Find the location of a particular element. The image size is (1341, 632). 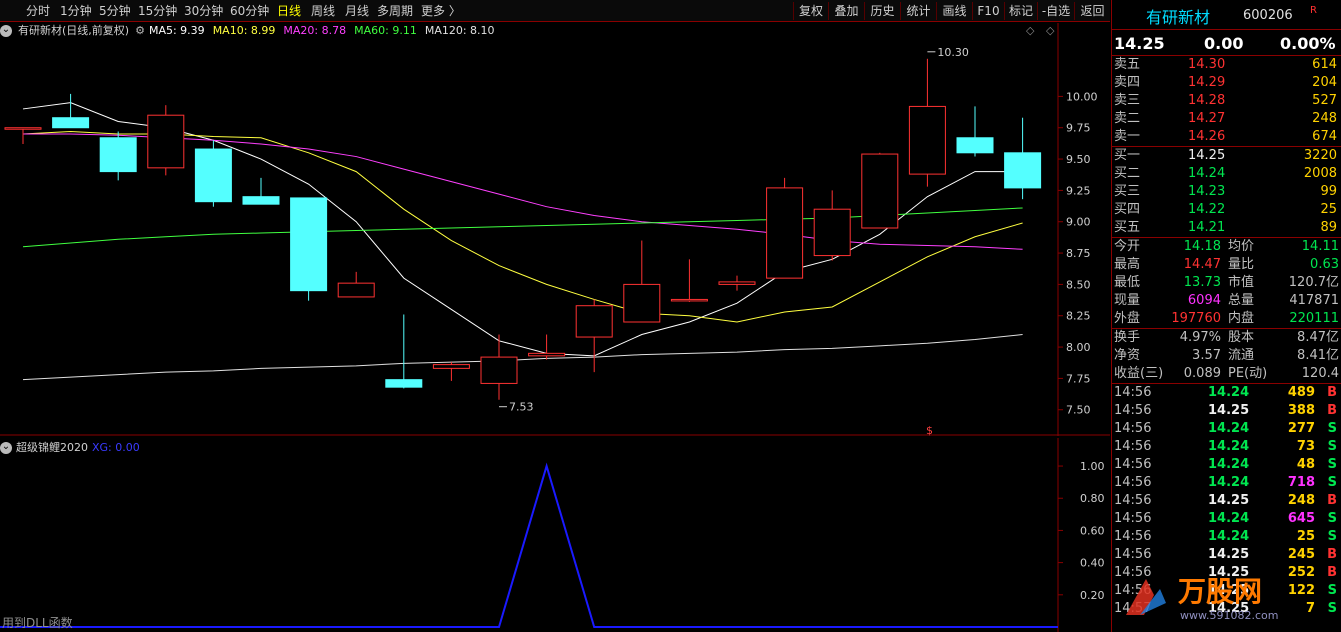

tick-row: 14:56 14.25 248 B is located at coordinates (1226, 501).